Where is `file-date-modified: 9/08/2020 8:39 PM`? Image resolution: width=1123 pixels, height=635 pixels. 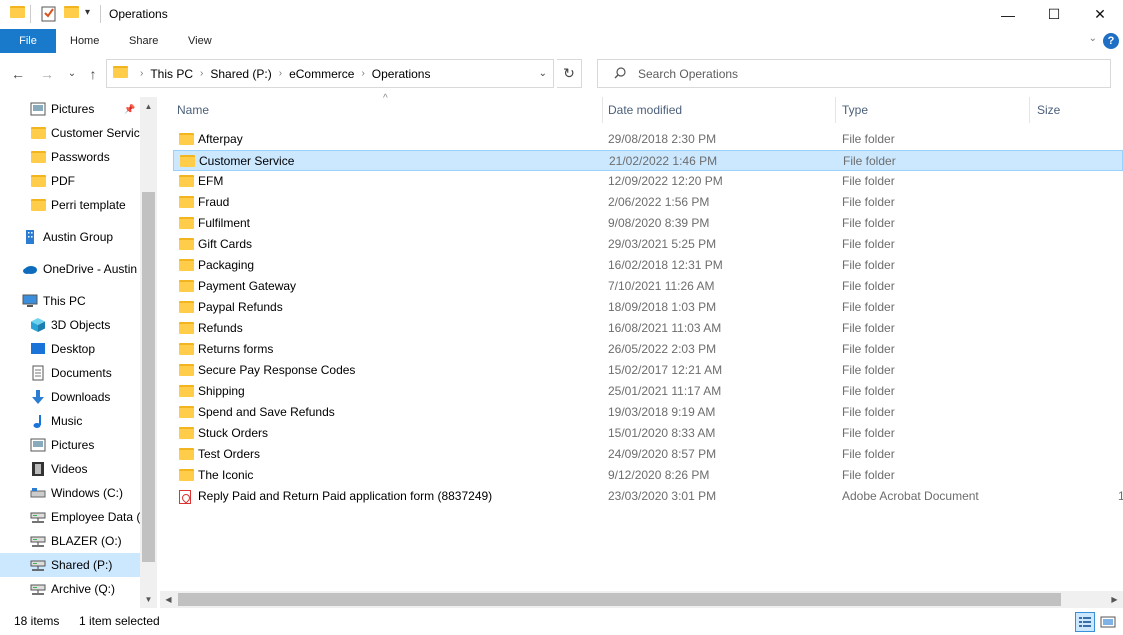
file-date-modified: 9/08/2020 8:39 PM is located at coordinates (659, 223).